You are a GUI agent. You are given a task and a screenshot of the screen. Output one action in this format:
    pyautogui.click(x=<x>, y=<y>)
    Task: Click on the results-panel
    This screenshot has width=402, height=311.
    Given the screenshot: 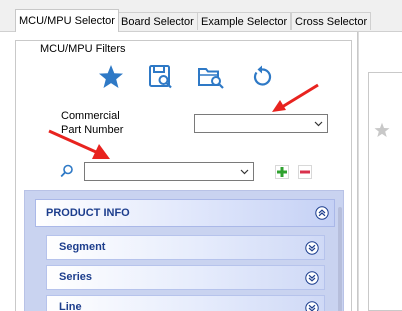 What is the action you would take?
    pyautogui.click(x=380, y=171)
    